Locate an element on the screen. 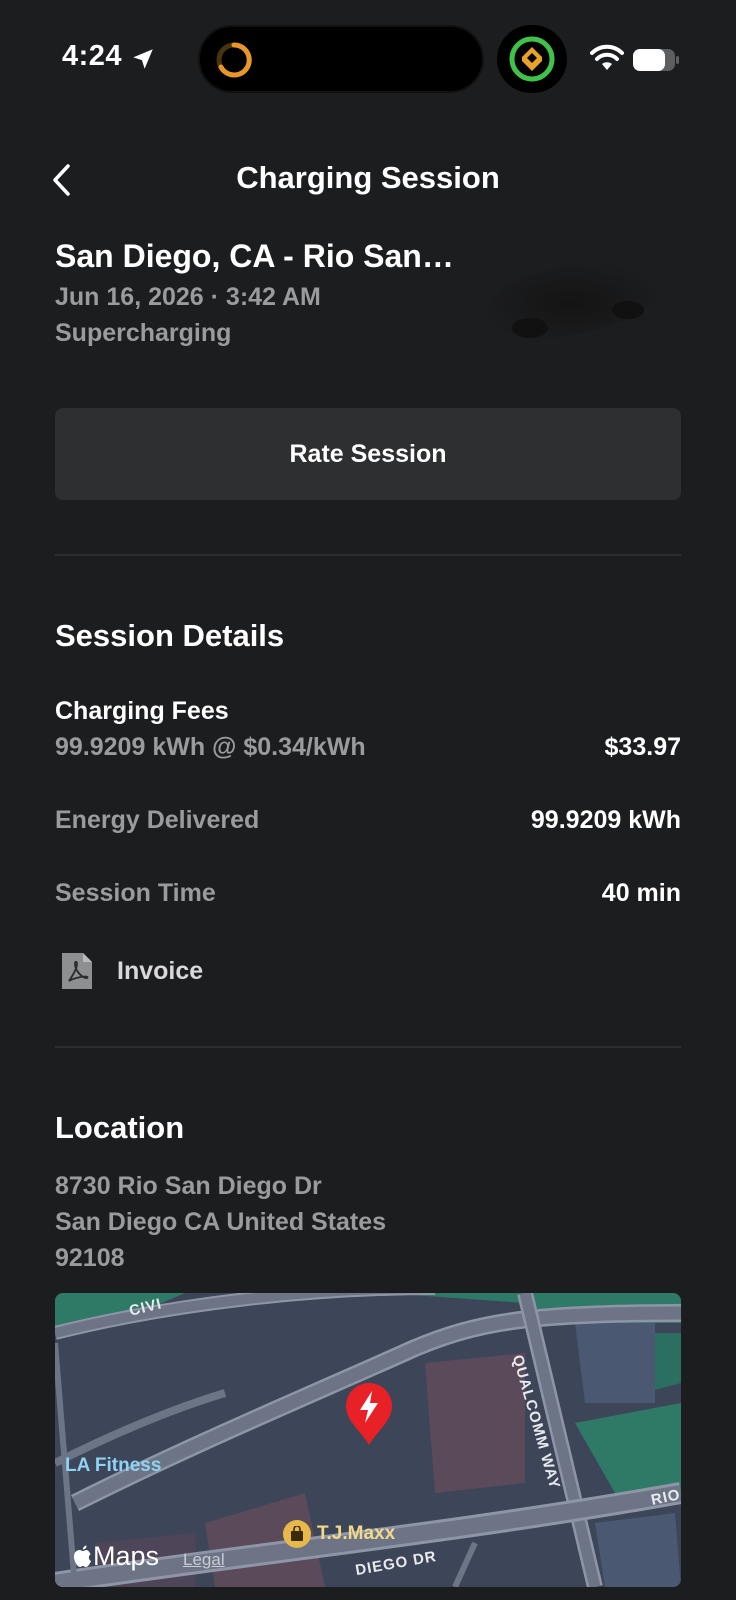  address-line-3: 92108 is located at coordinates (90, 1258).